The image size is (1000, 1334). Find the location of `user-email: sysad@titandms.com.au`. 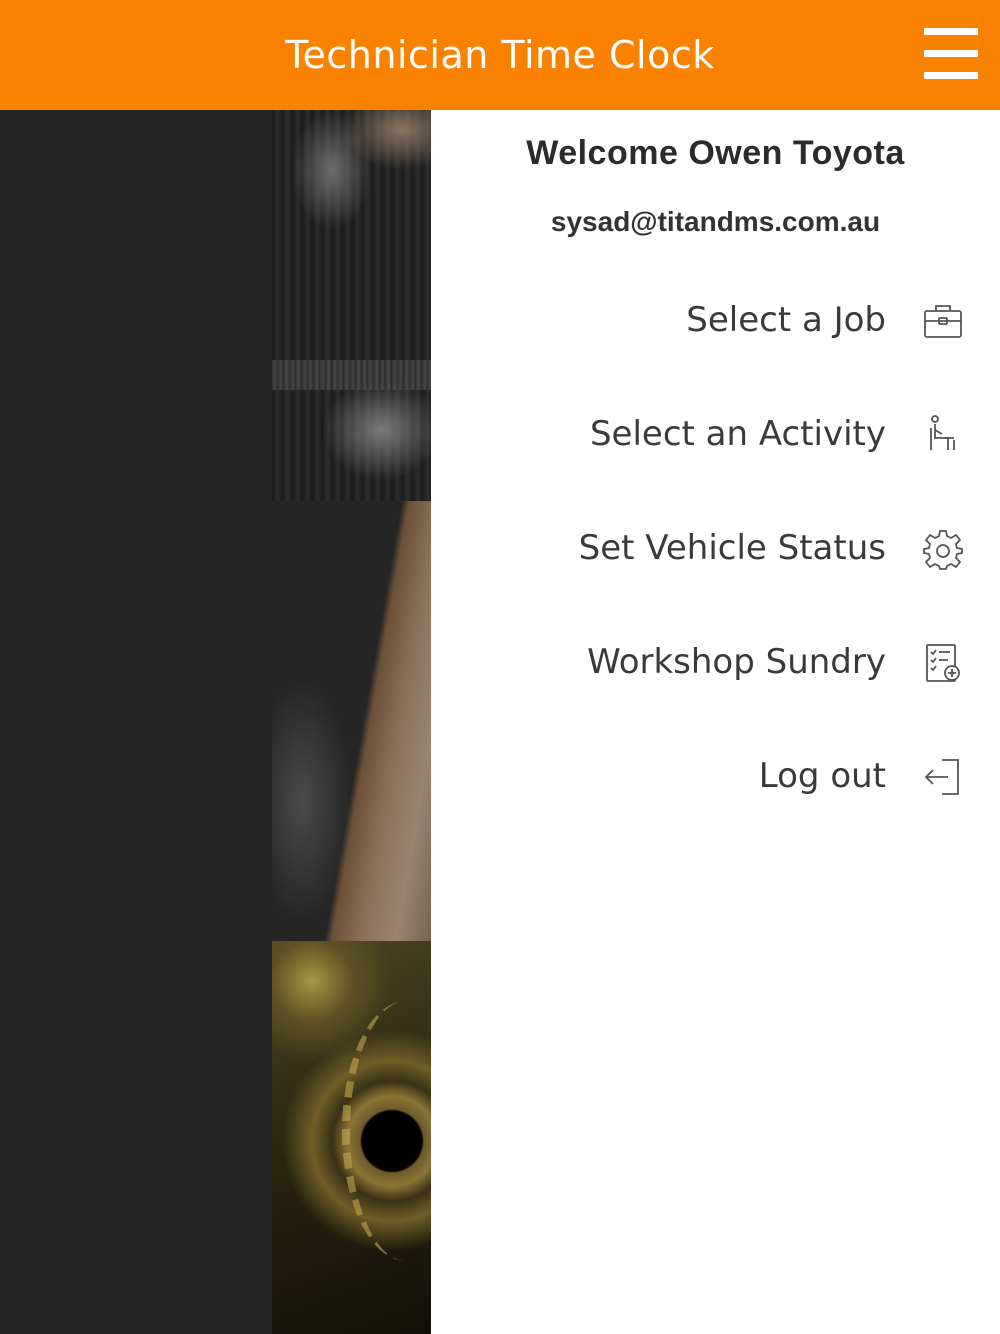

user-email: sysad@titandms.com.au is located at coordinates (715, 221).